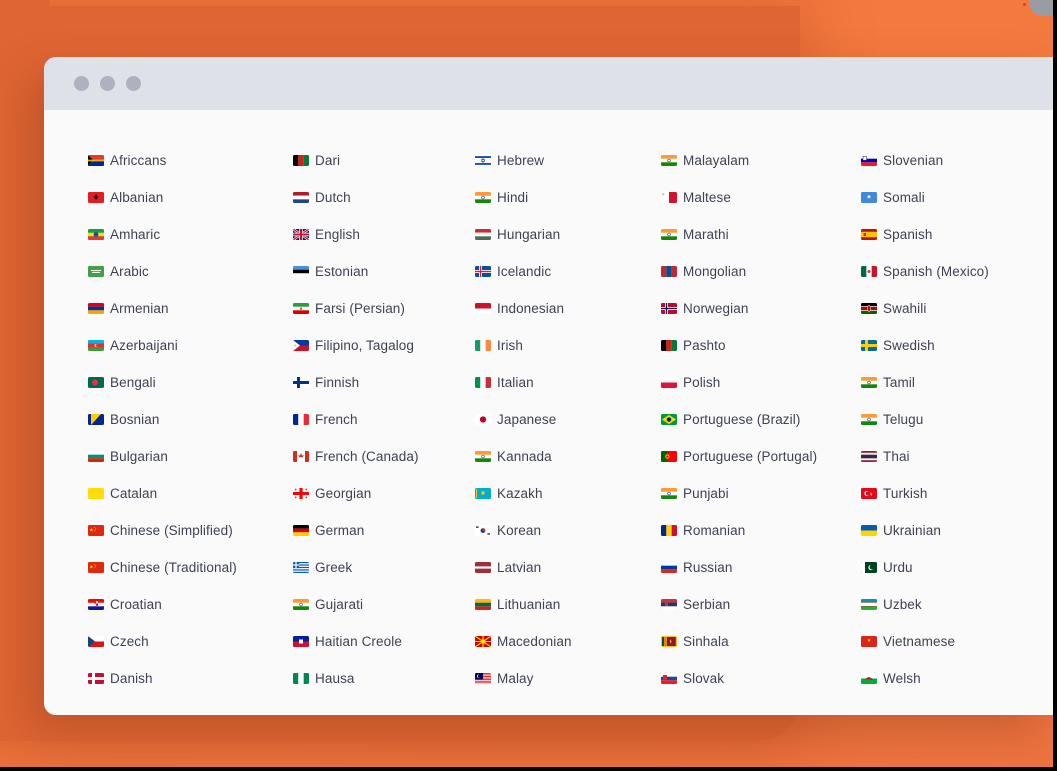  Describe the element at coordinates (510, 345) in the screenshot. I see `language-label: Irish` at that location.